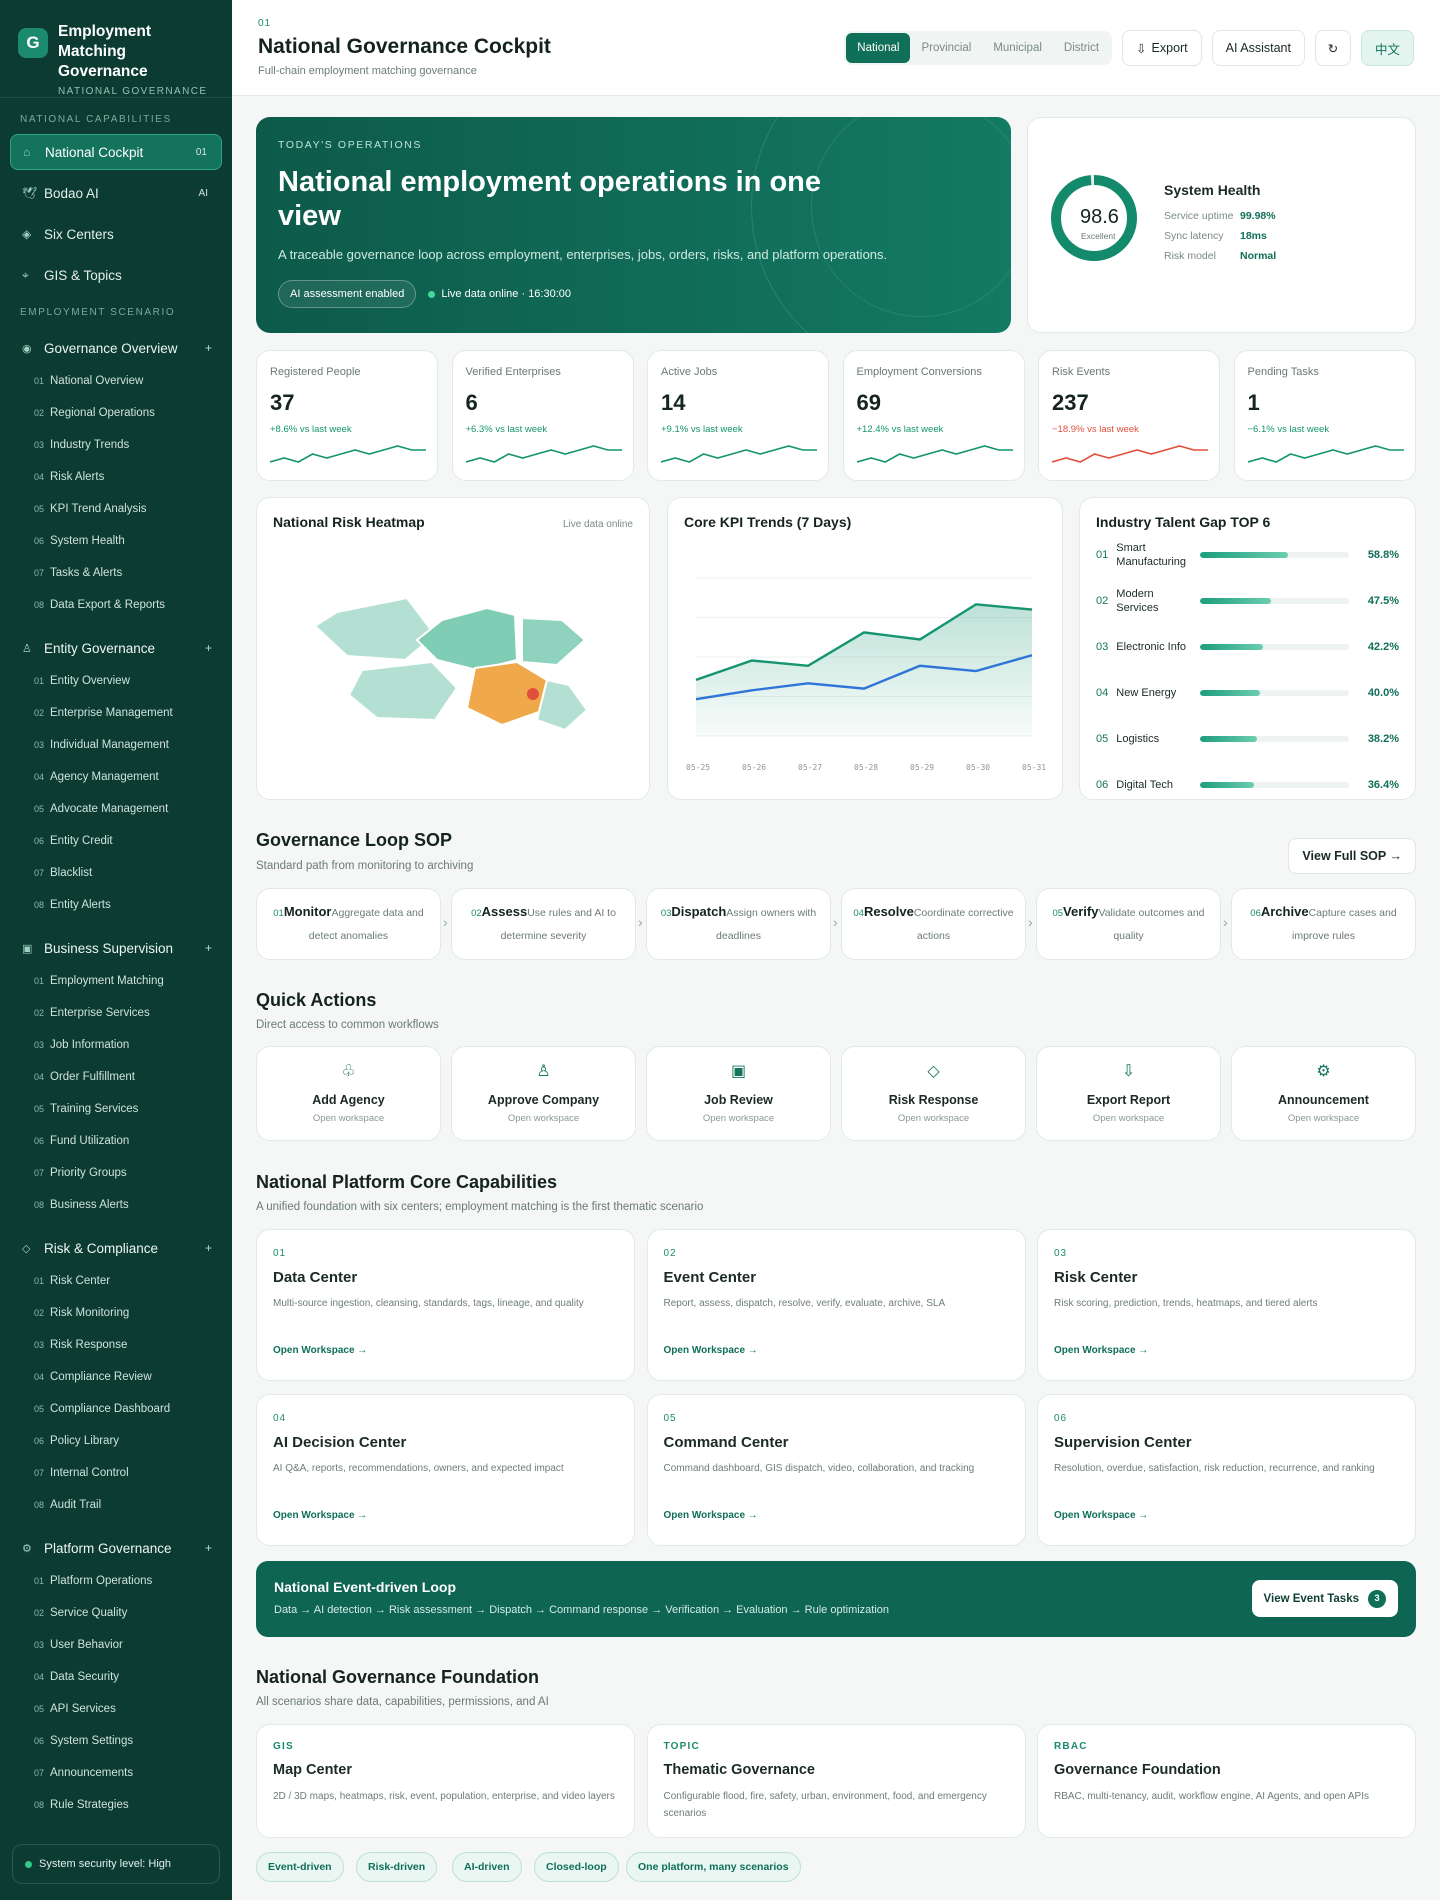  What do you see at coordinates (116, 1645) in the screenshot?
I see `sub-nav-item: 03 User Behavior` at bounding box center [116, 1645].